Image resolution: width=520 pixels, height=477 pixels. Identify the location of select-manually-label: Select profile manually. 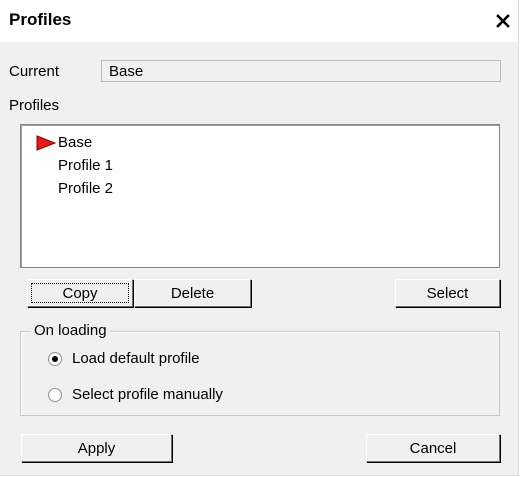
(147, 394).